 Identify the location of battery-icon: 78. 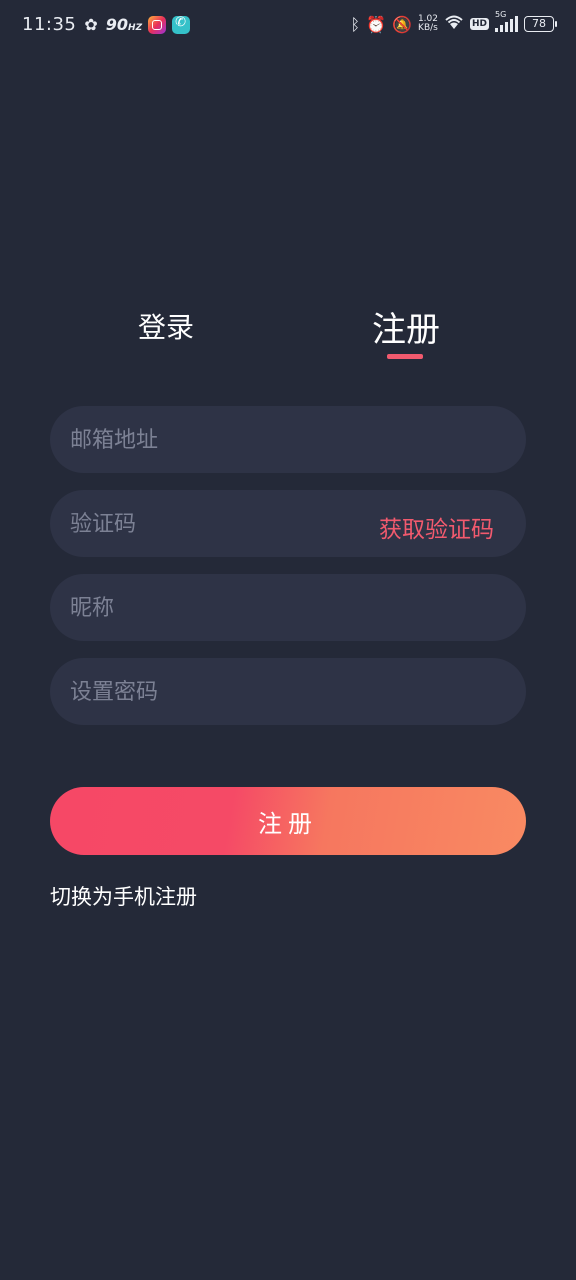
(540, 24).